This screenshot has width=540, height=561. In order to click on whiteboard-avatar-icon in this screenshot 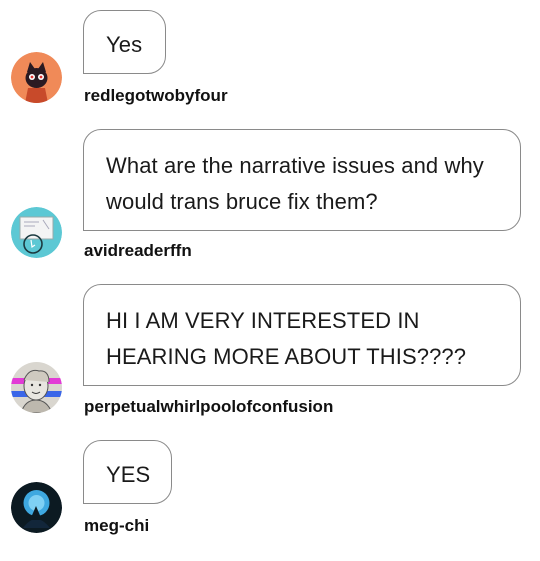, I will do `click(36, 232)`.